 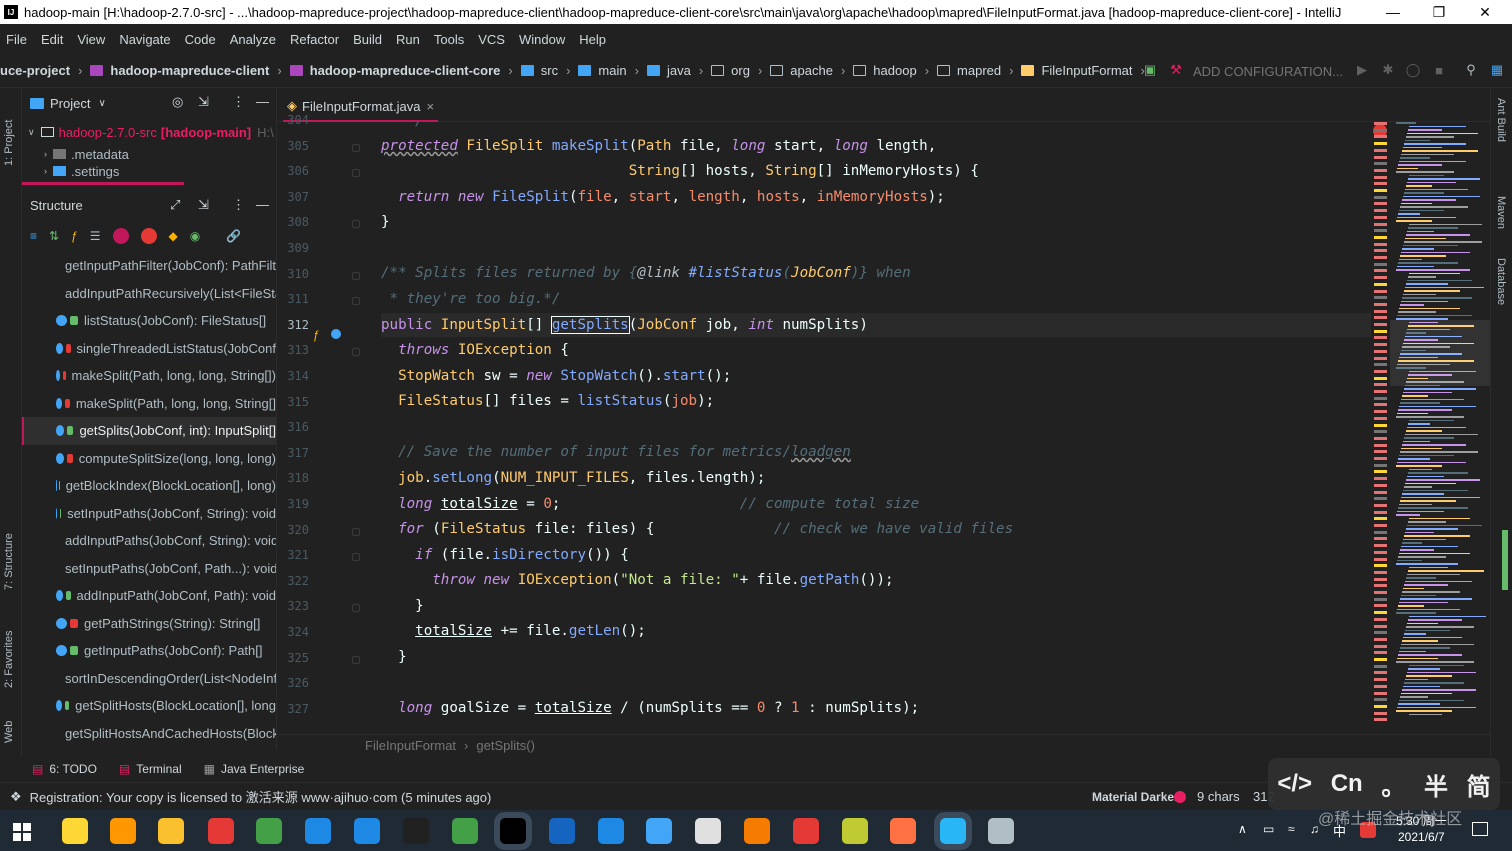 What do you see at coordinates (1439, 70) in the screenshot?
I see `stop-icon: ■` at bounding box center [1439, 70].